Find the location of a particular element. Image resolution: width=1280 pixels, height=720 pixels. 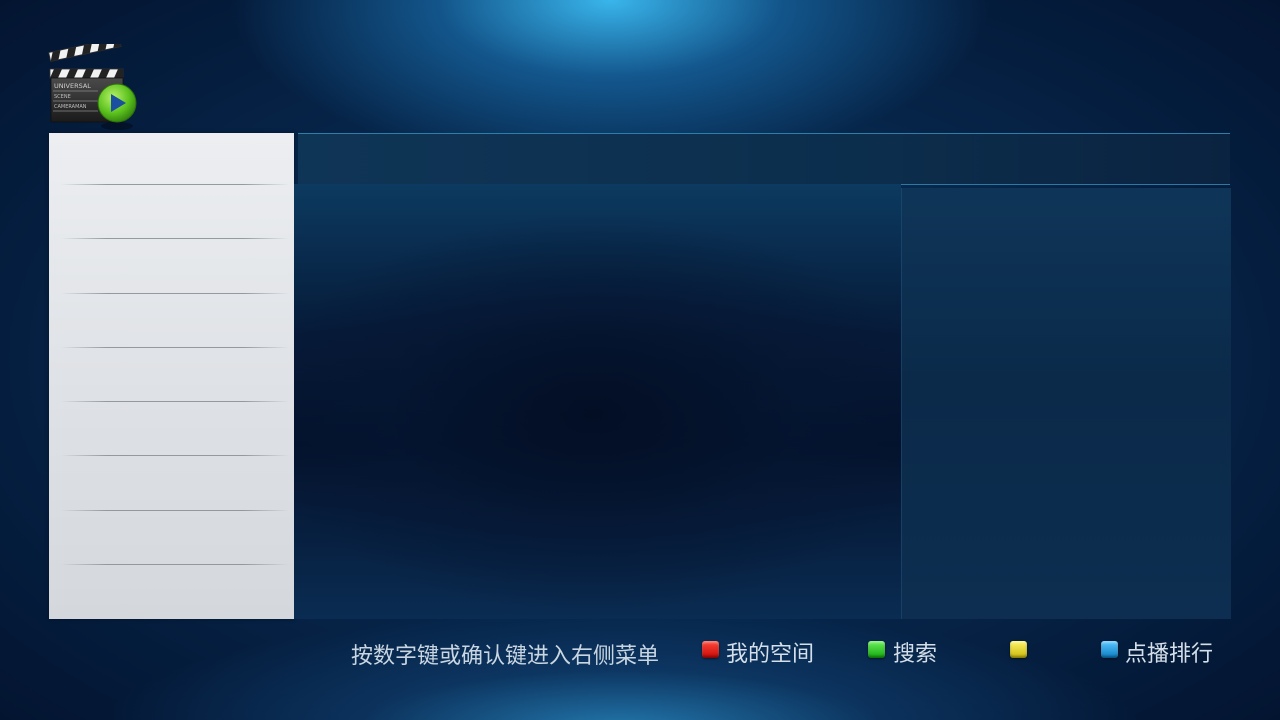

left-menu is located at coordinates (171, 376).